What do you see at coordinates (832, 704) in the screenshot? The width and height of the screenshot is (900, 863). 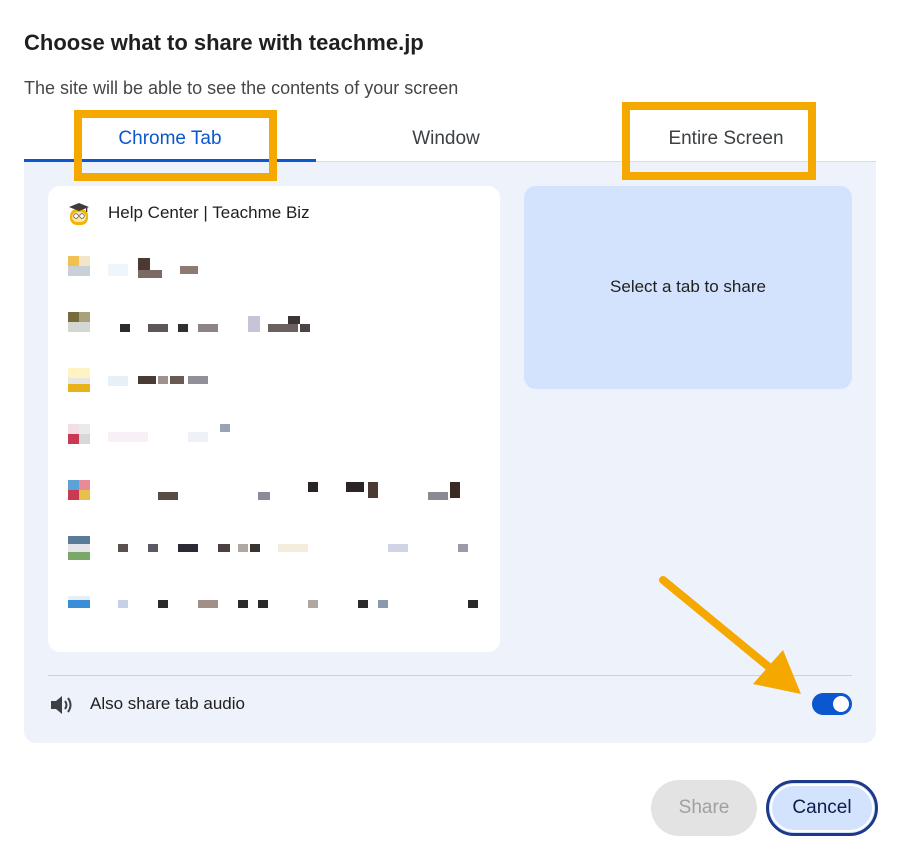 I see `audio-share-toggle` at bounding box center [832, 704].